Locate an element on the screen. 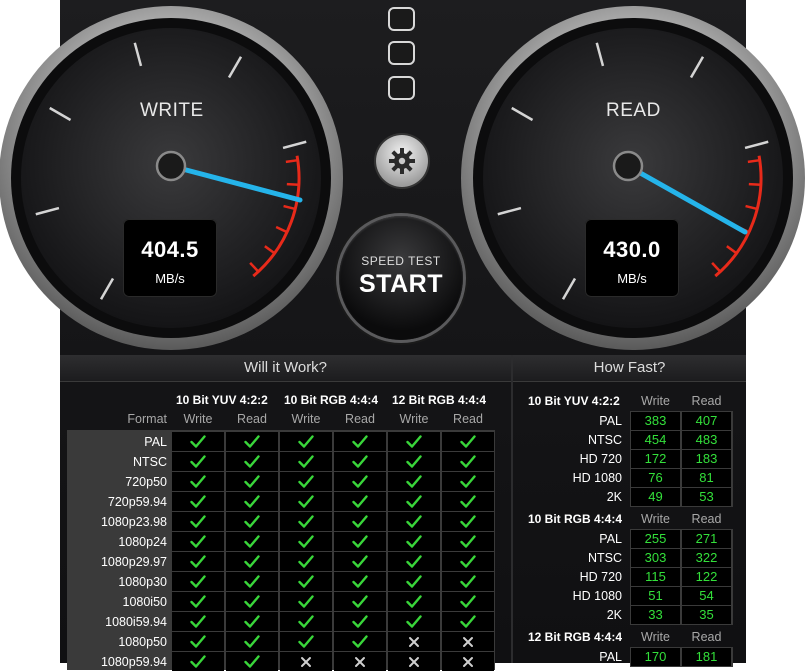 This screenshot has width=806, height=671. format-row-label: 1080p24 is located at coordinates (142, 542).